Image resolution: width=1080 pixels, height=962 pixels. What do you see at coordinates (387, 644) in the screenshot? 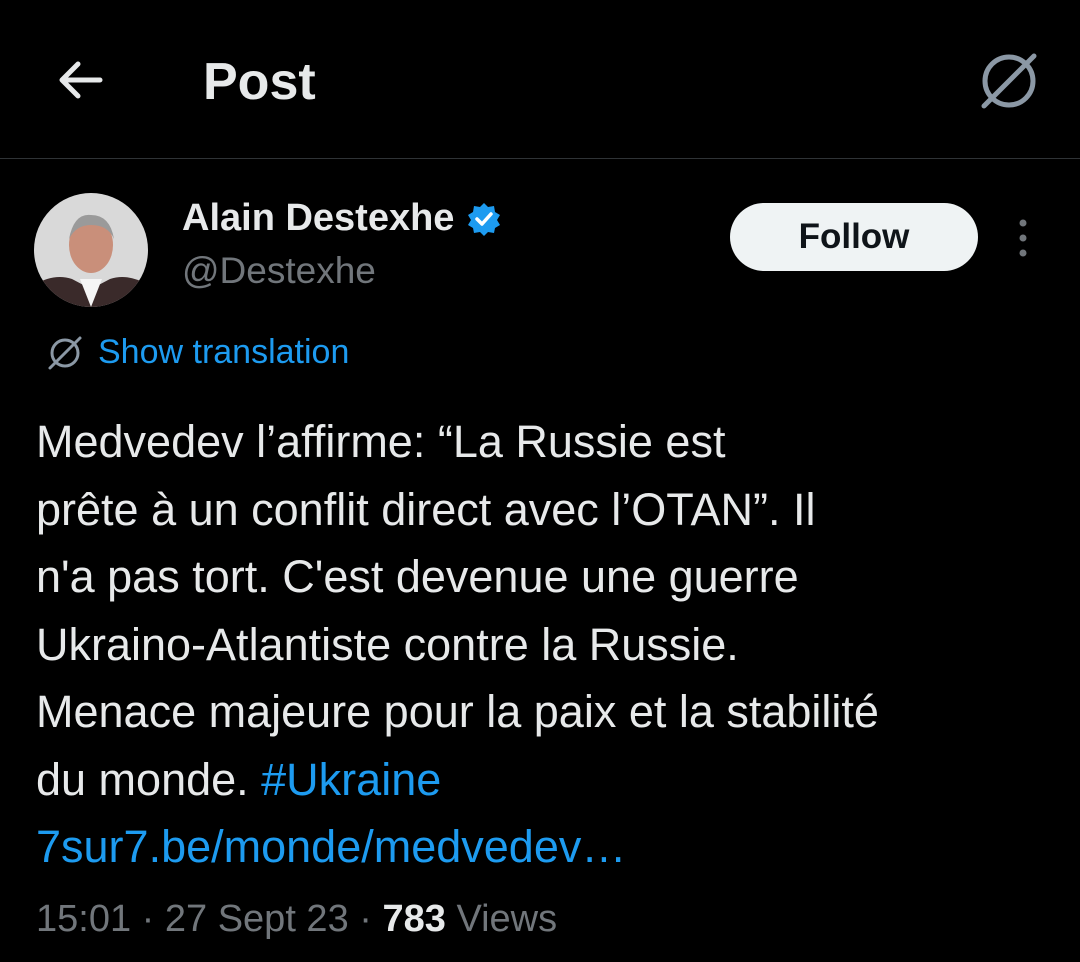
I see `post-line: Ukraino-Atlantiste contre la Russie.` at bounding box center [387, 644].